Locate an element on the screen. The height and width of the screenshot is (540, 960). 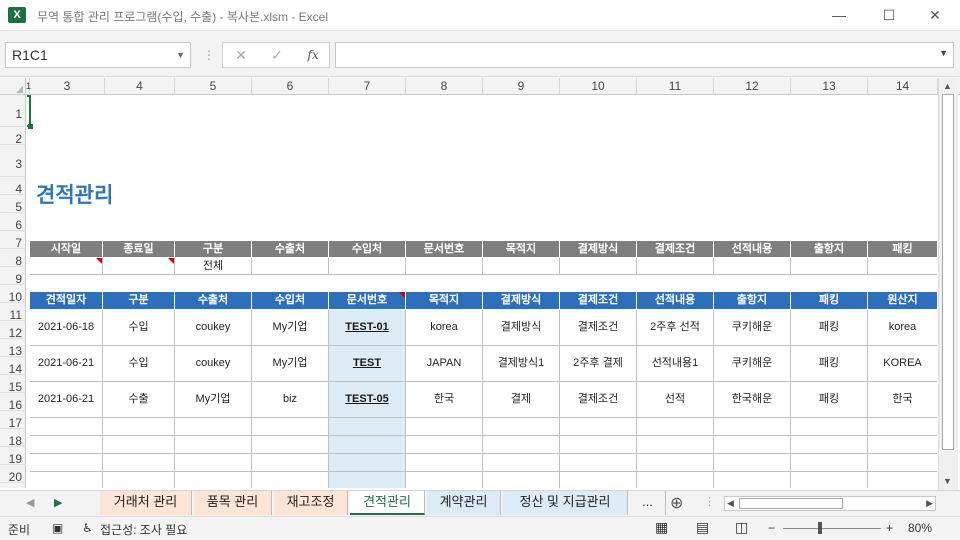
table-cell: My기업 is located at coordinates (290, 364).